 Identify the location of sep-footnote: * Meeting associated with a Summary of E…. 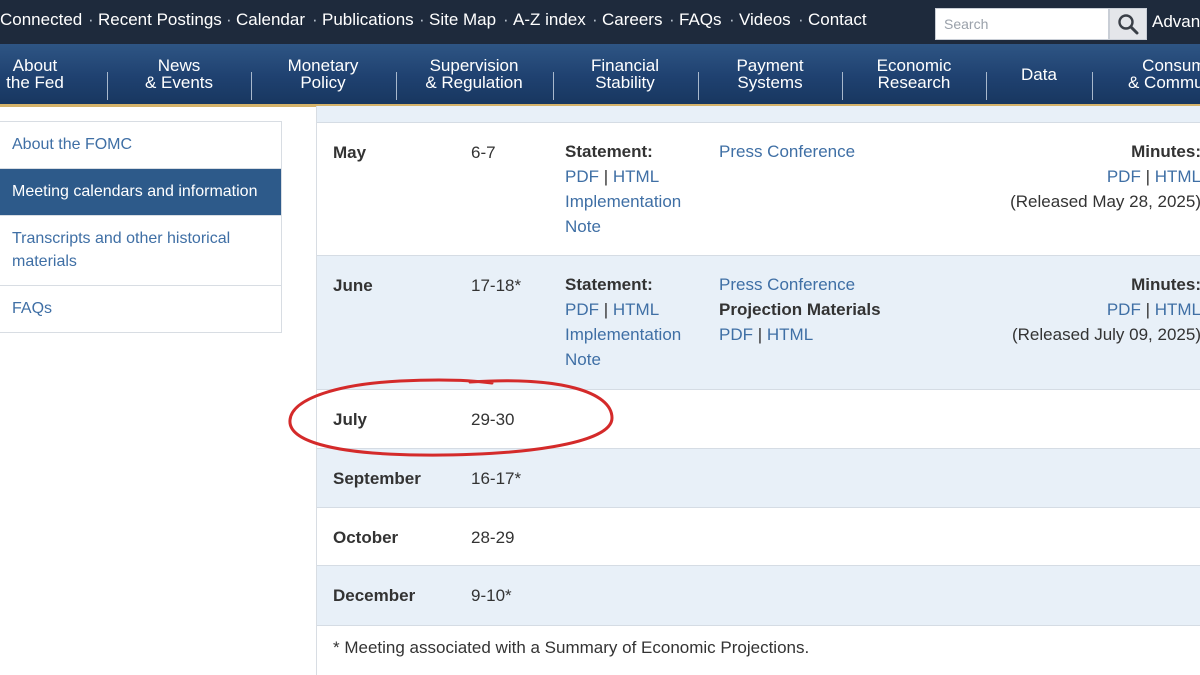
(571, 647).